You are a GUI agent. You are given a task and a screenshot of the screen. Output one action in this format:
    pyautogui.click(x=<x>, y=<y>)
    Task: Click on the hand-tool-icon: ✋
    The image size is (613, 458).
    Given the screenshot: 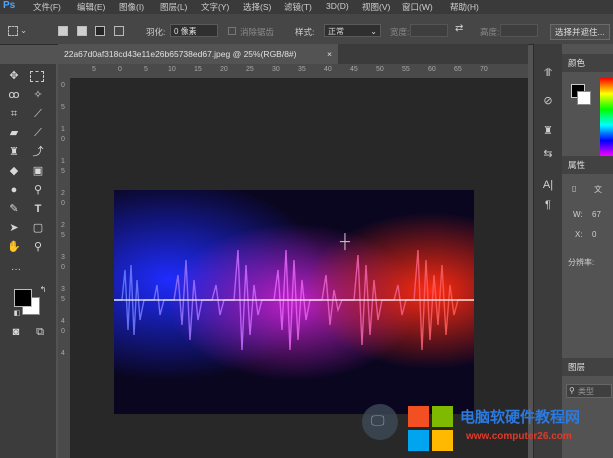 What is the action you would take?
    pyautogui.click(x=14, y=247)
    